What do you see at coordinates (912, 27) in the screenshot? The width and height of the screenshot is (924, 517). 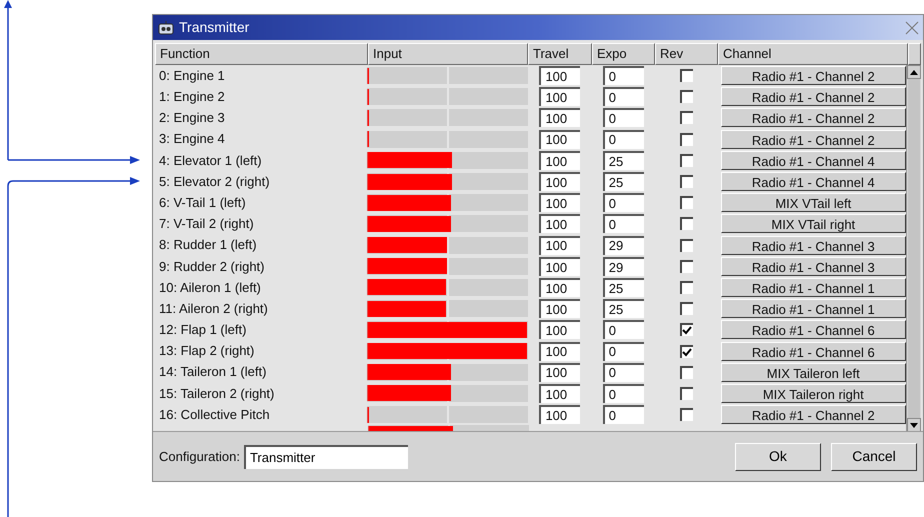 I see `close-icon` at bounding box center [912, 27].